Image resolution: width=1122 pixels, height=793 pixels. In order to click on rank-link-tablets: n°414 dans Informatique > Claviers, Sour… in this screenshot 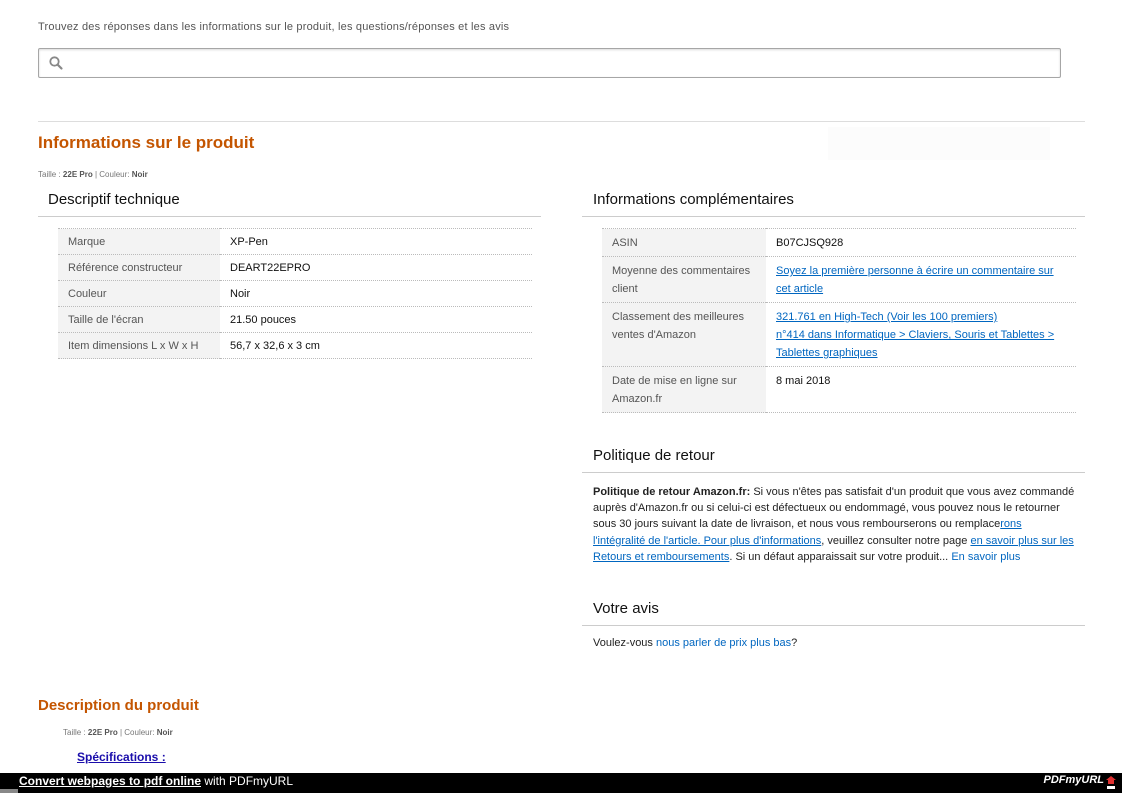, I will do `click(915, 344)`.